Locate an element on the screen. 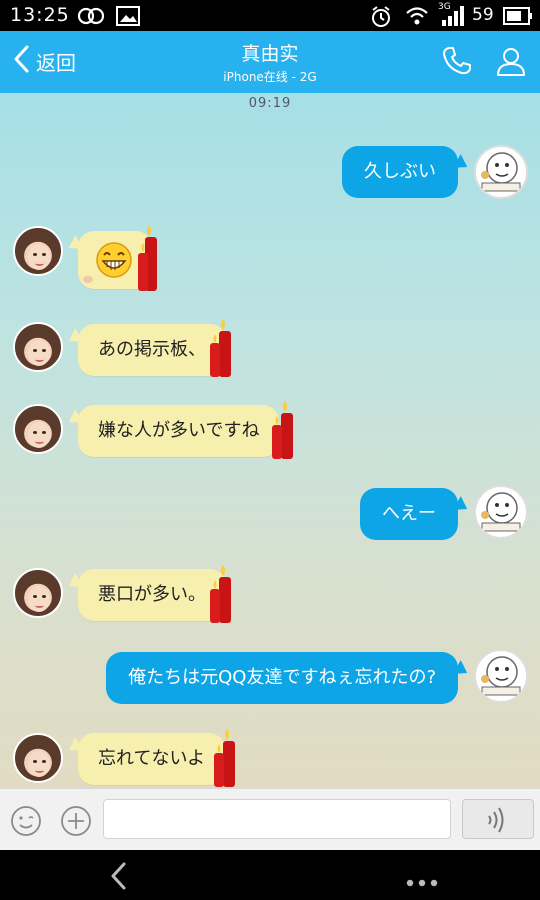  message-bubble-incoming: 忘れてないよ is located at coordinates (152, 759).